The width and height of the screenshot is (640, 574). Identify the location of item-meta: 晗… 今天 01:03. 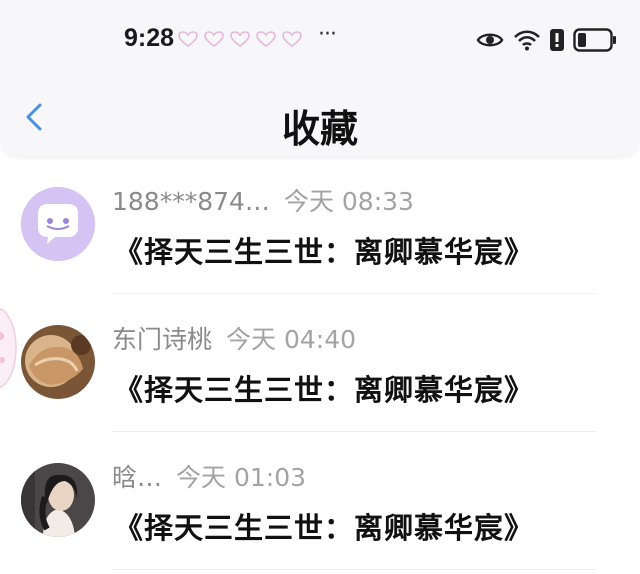
(209, 476).